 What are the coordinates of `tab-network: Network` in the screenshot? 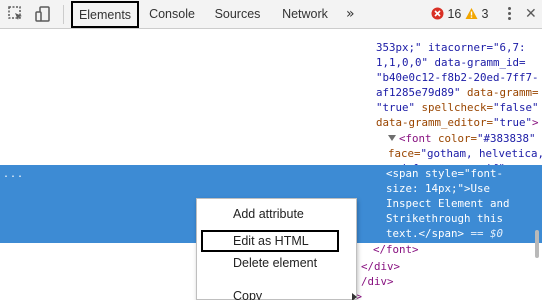 It's located at (305, 14).